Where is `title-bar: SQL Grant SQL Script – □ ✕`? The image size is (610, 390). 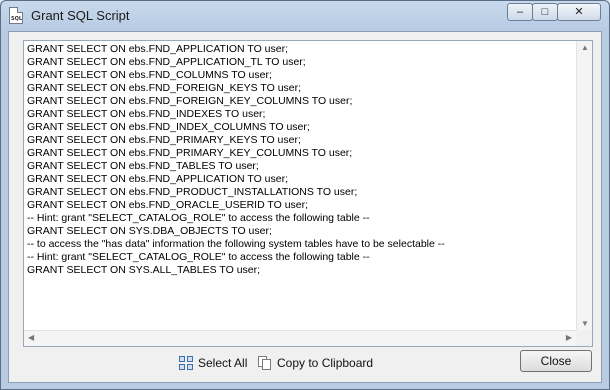
title-bar: SQL Grant SQL Script – □ ✕ is located at coordinates (305, 16).